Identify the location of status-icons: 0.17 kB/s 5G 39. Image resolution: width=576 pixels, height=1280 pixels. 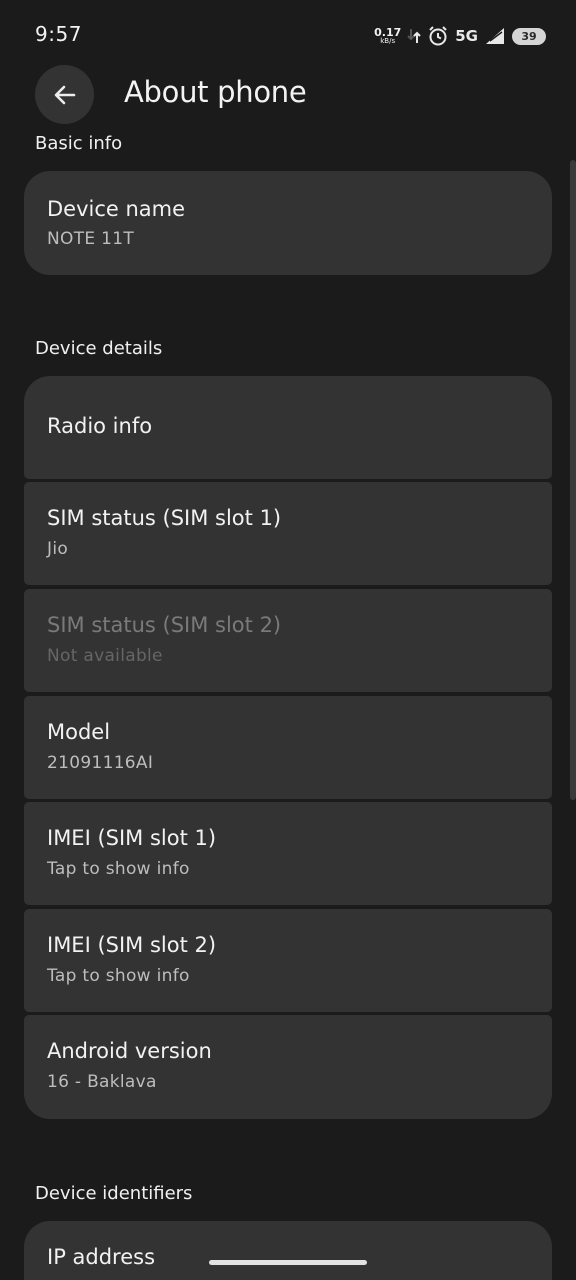
(460, 36).